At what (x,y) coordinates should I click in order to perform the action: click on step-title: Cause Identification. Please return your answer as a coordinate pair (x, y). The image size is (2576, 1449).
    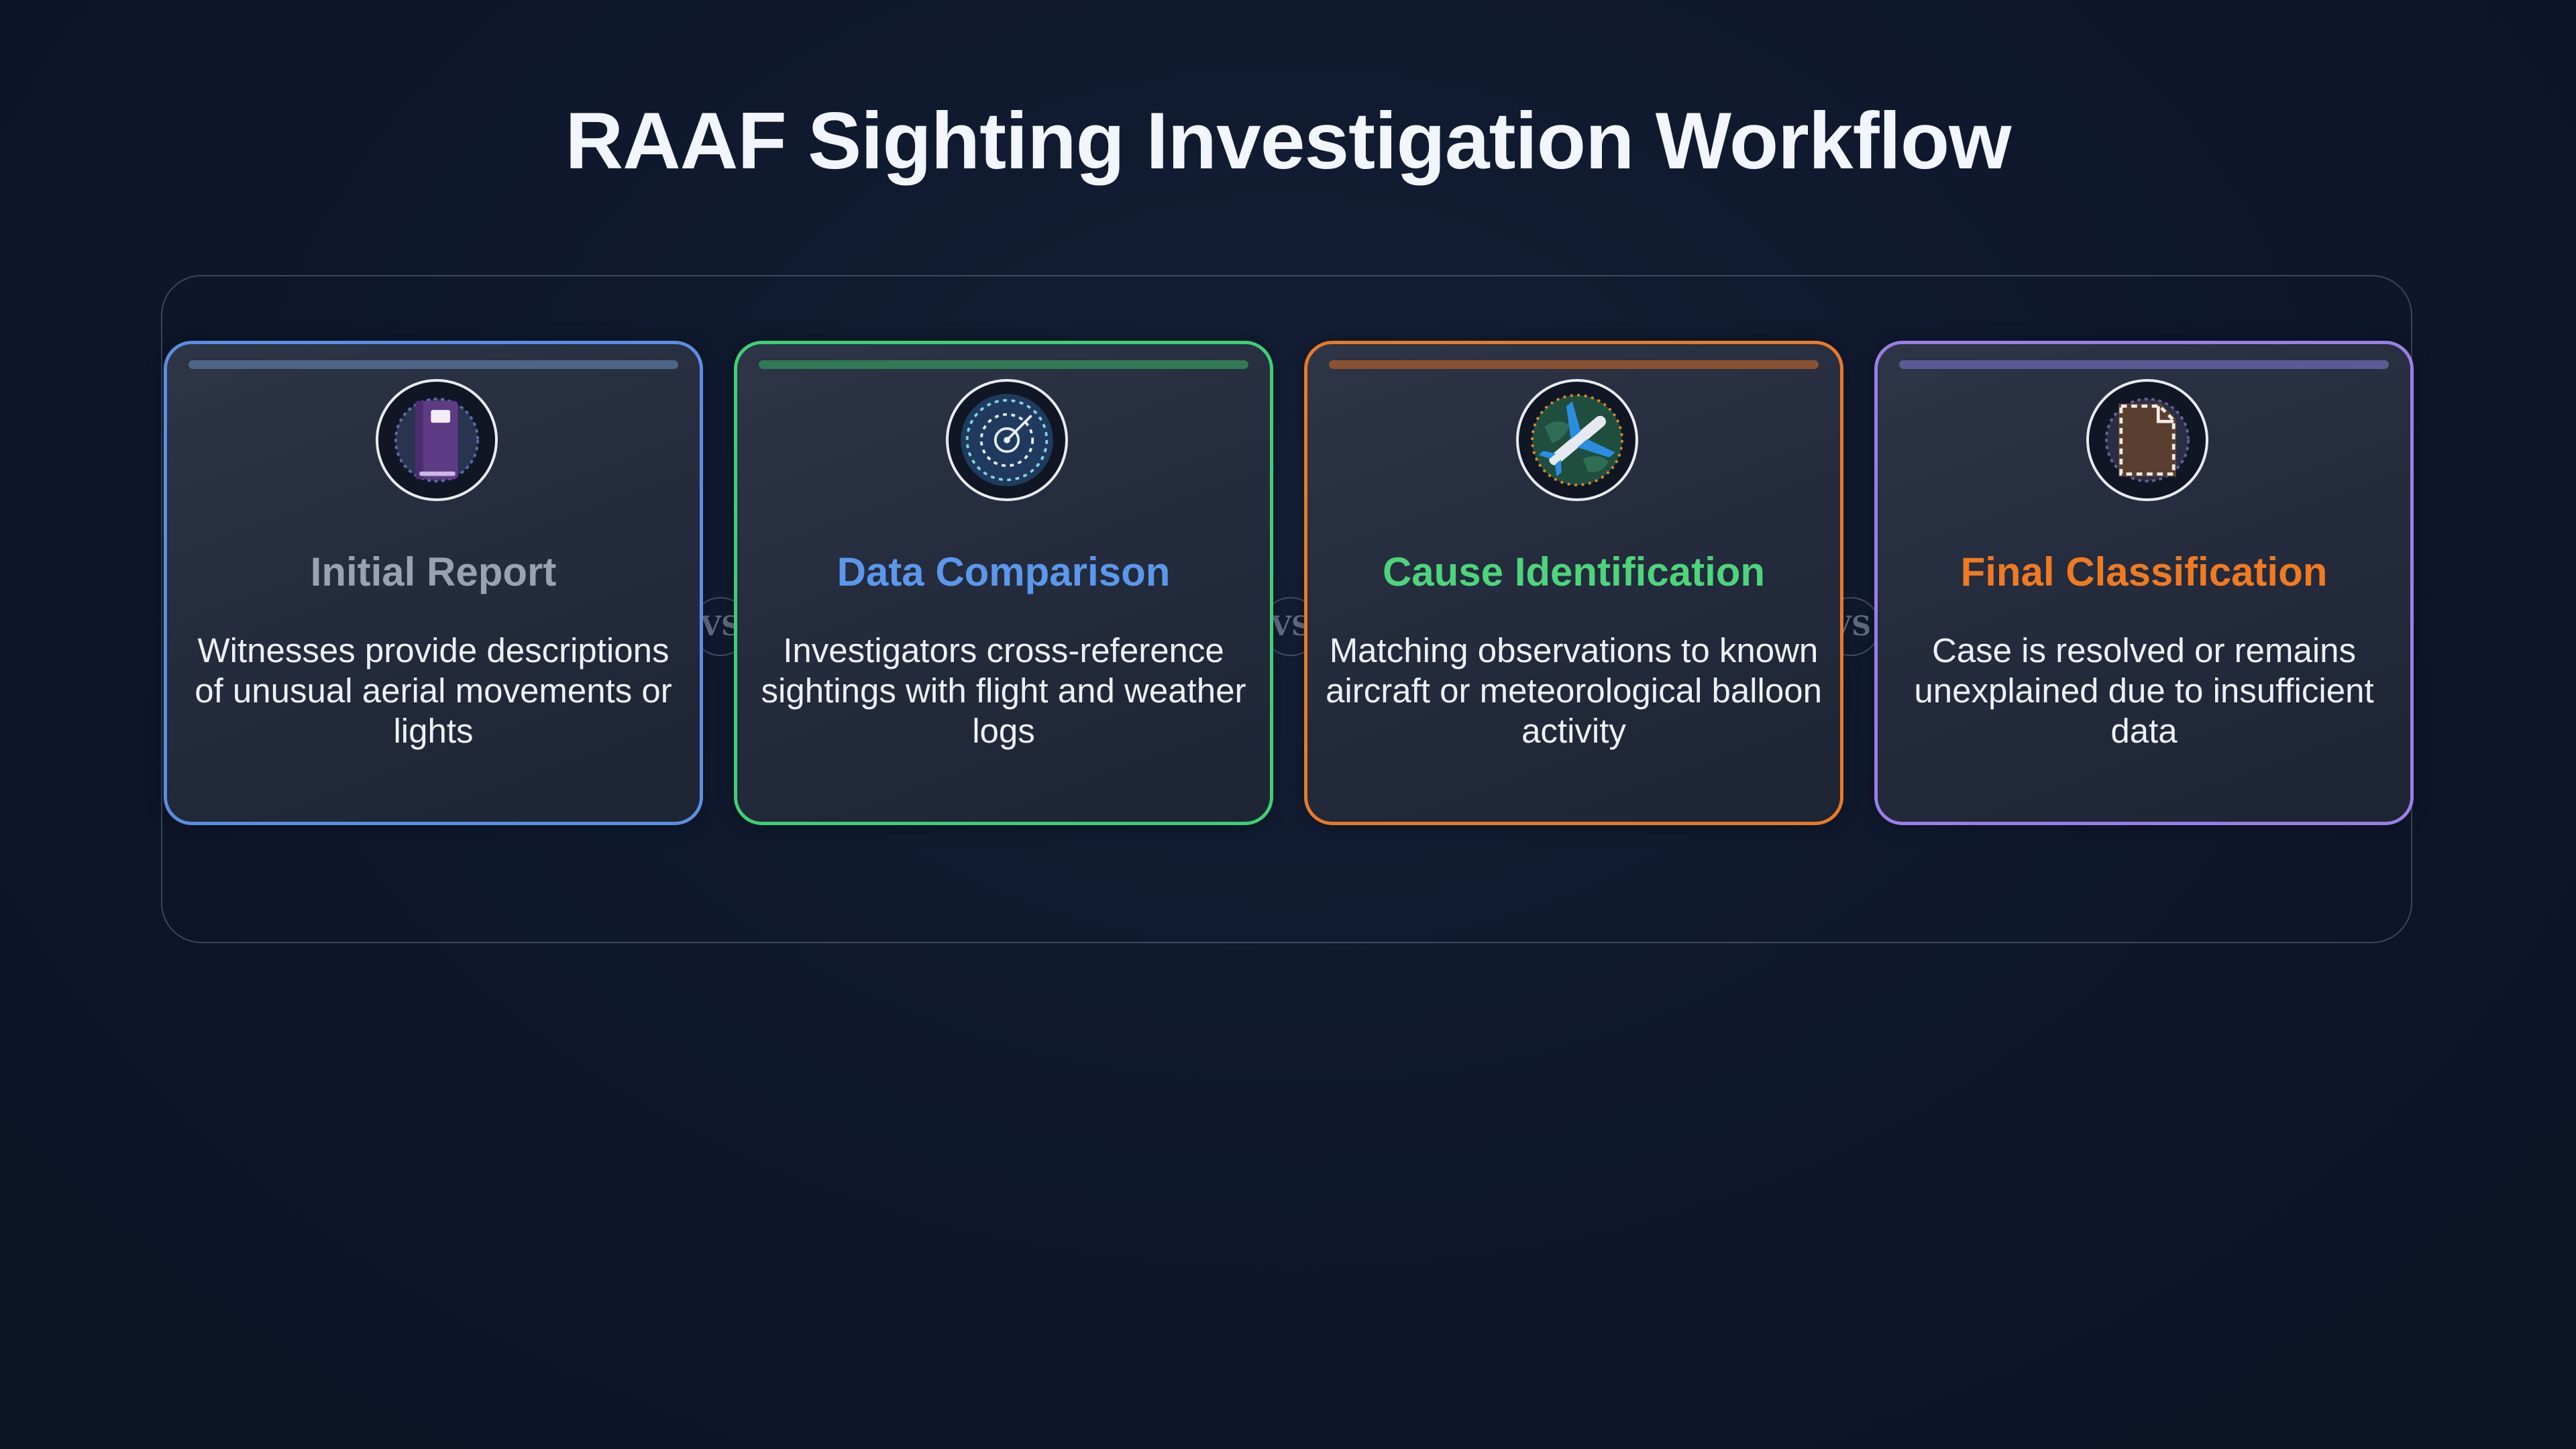
    Looking at the image, I should click on (1574, 571).